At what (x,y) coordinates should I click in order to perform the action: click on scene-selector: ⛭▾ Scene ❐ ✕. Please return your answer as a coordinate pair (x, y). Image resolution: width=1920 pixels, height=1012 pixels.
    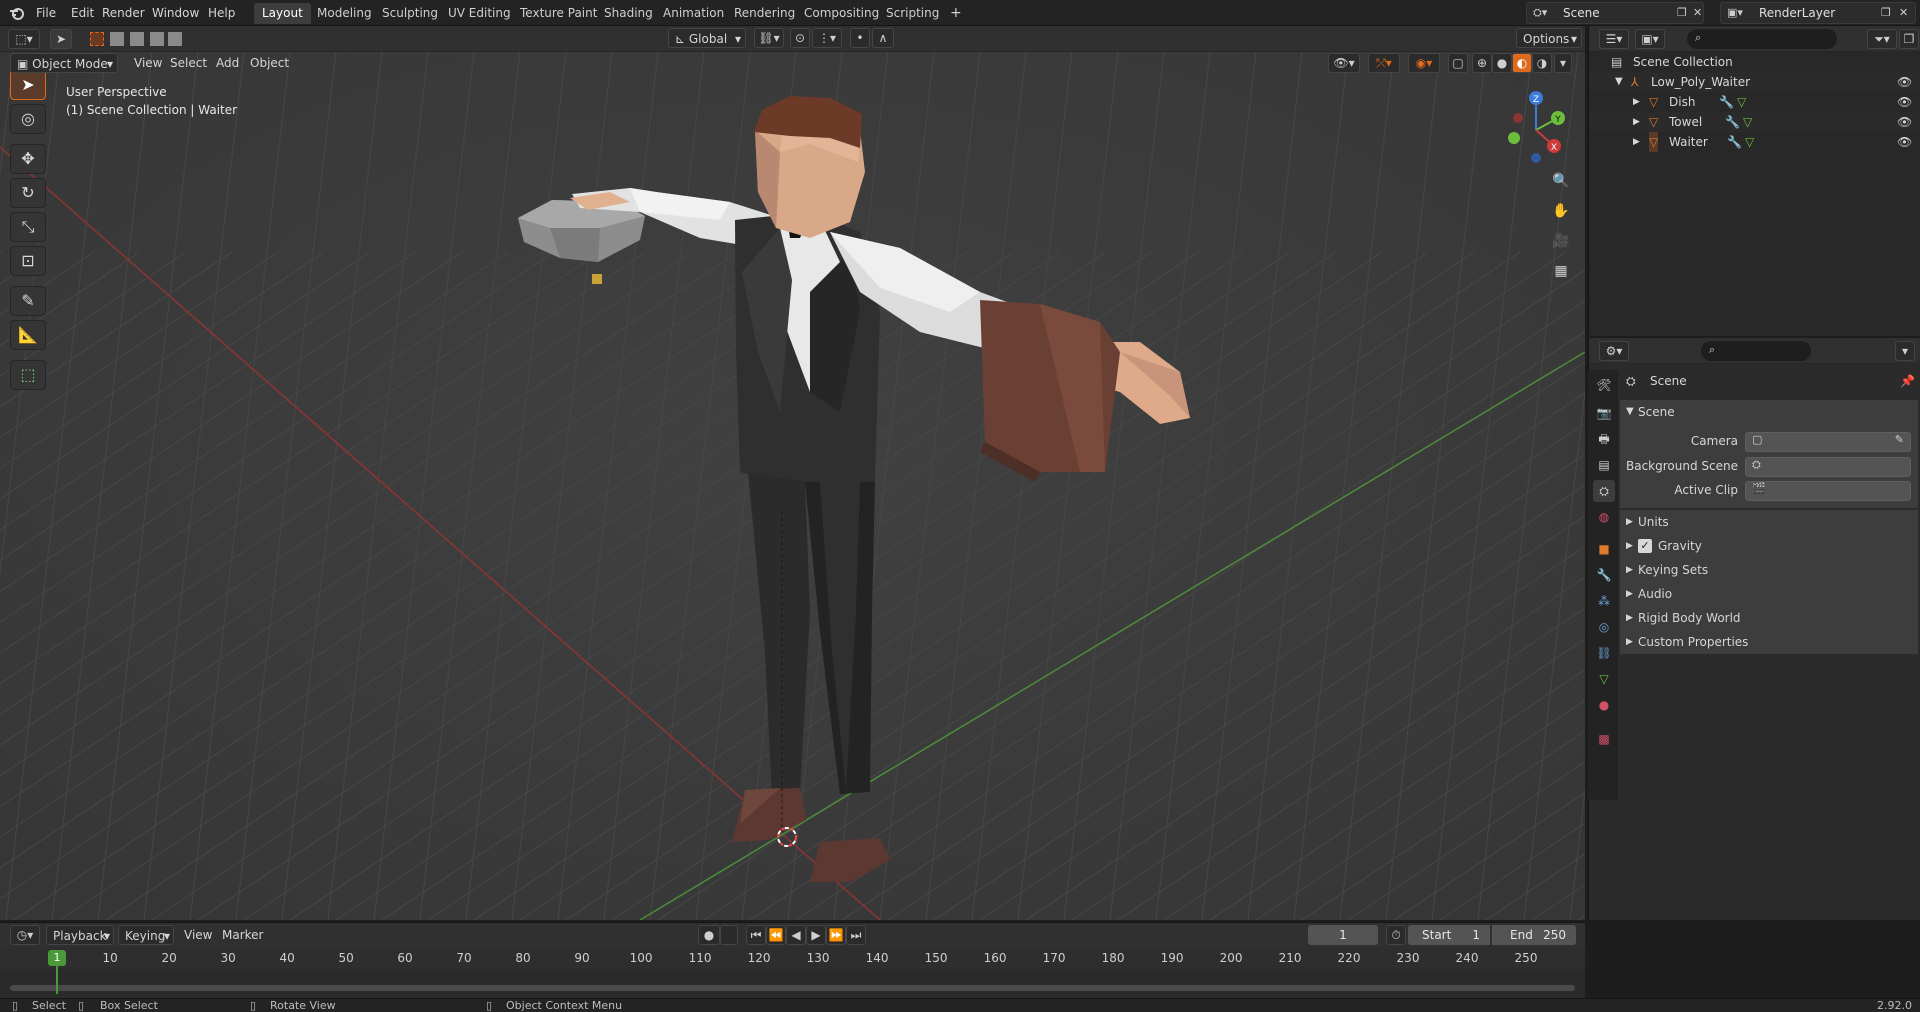
    Looking at the image, I should click on (1615, 13).